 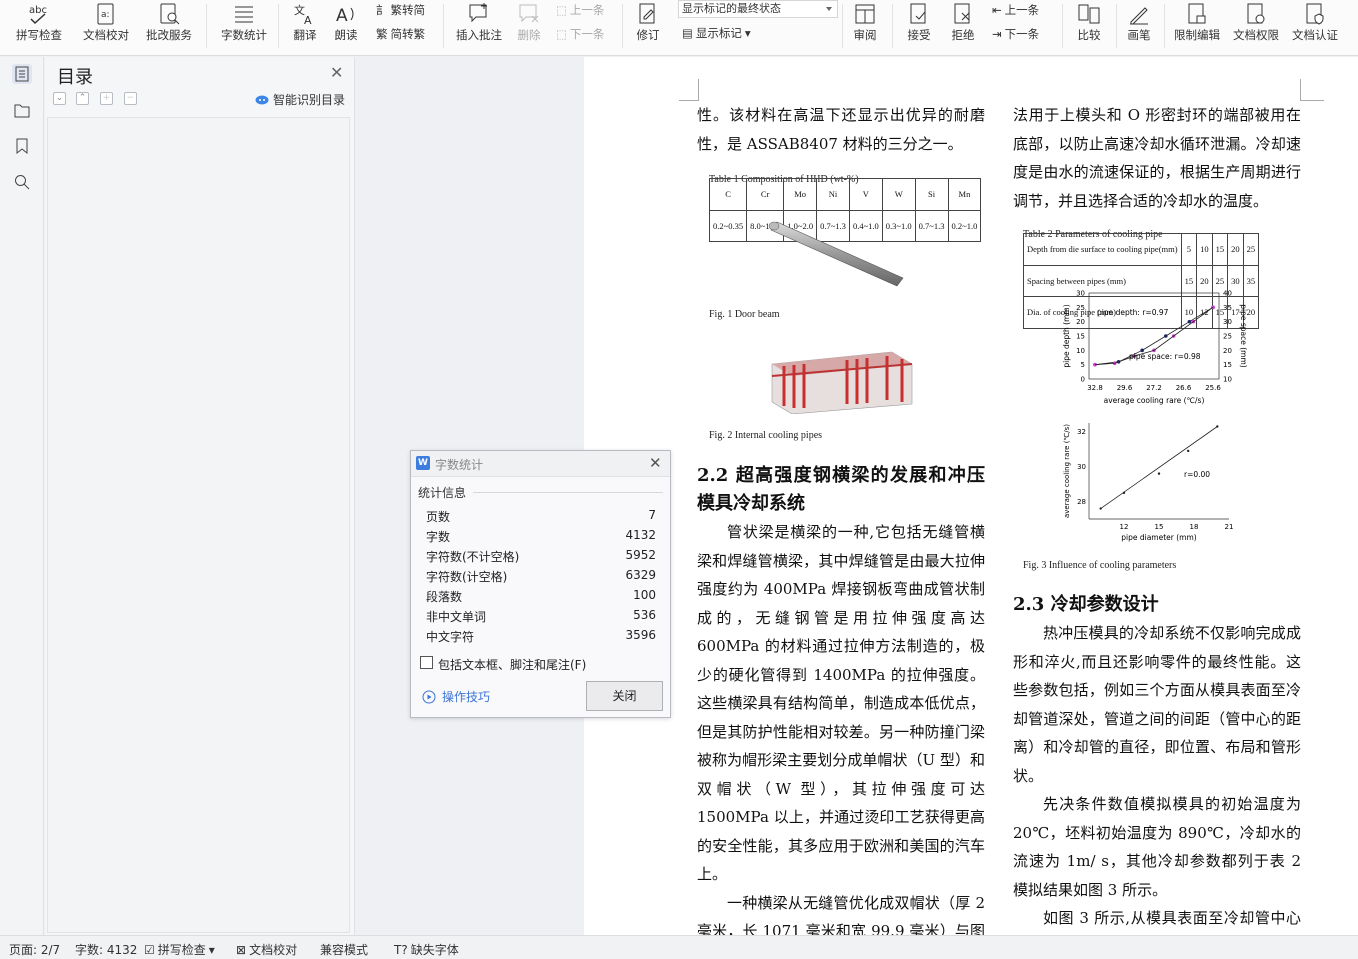 I want to click on dialog-titlebar: W 字数统计 ✕, so click(x=540, y=464).